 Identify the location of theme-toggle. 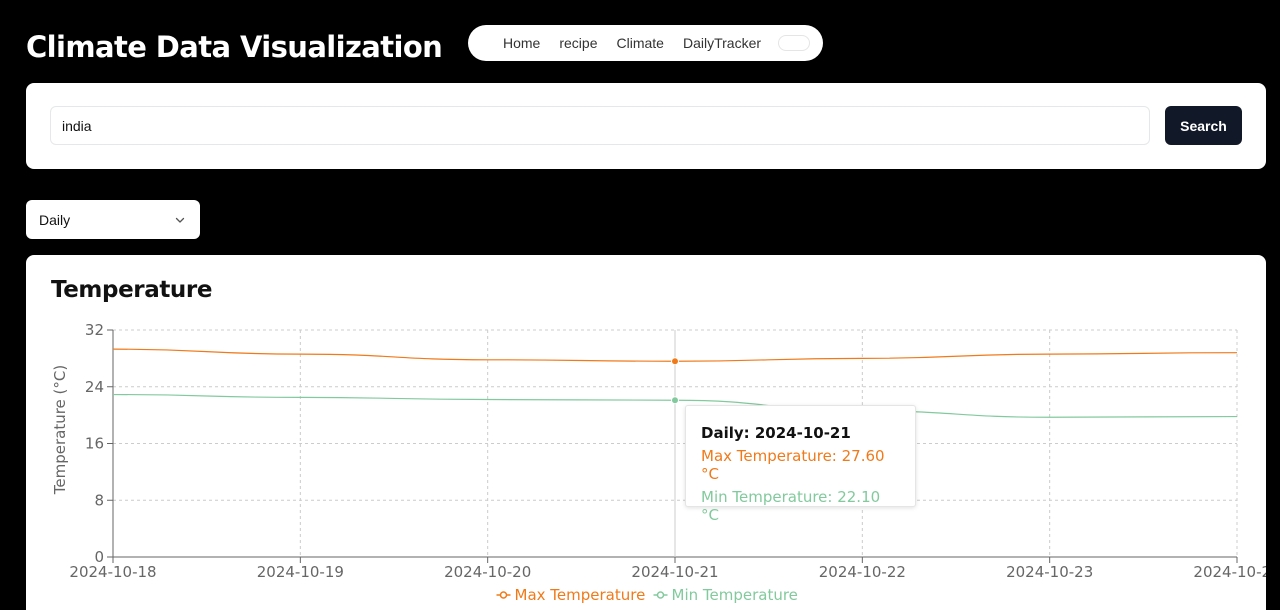
(794, 43).